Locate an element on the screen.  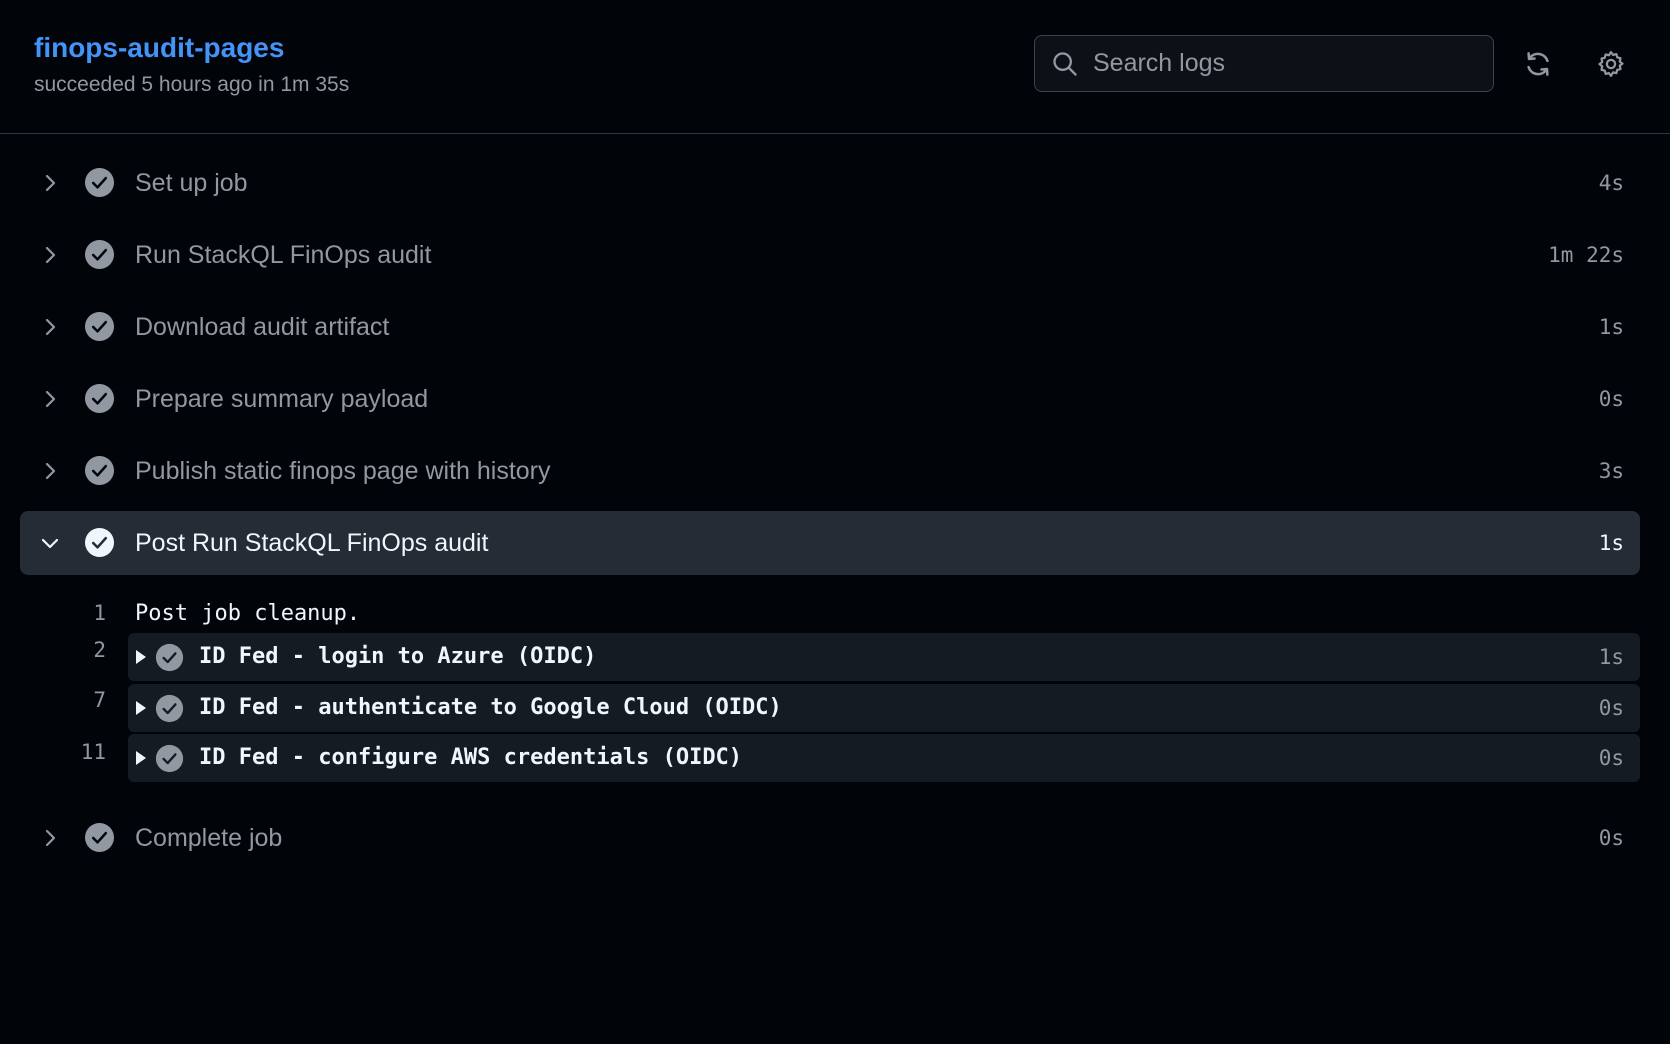
search-logs-input is located at coordinates (1288, 63).